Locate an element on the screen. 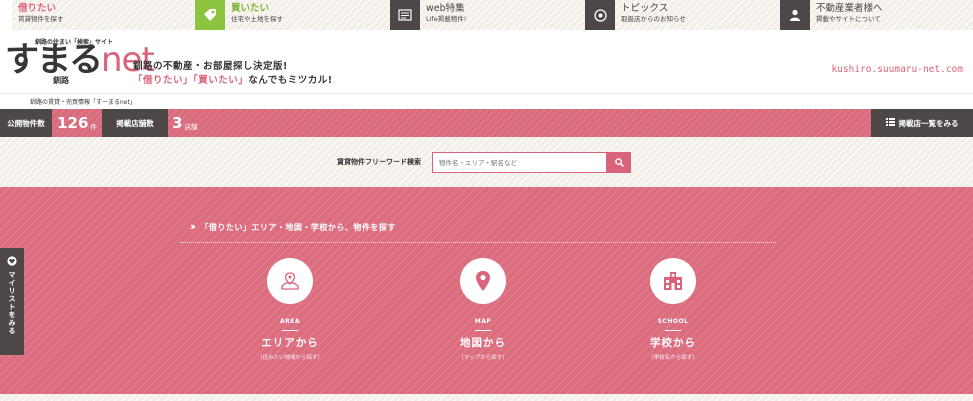 The width and height of the screenshot is (973, 401). nav-item-subtitle: 住宅や土地を探す is located at coordinates (257, 19).